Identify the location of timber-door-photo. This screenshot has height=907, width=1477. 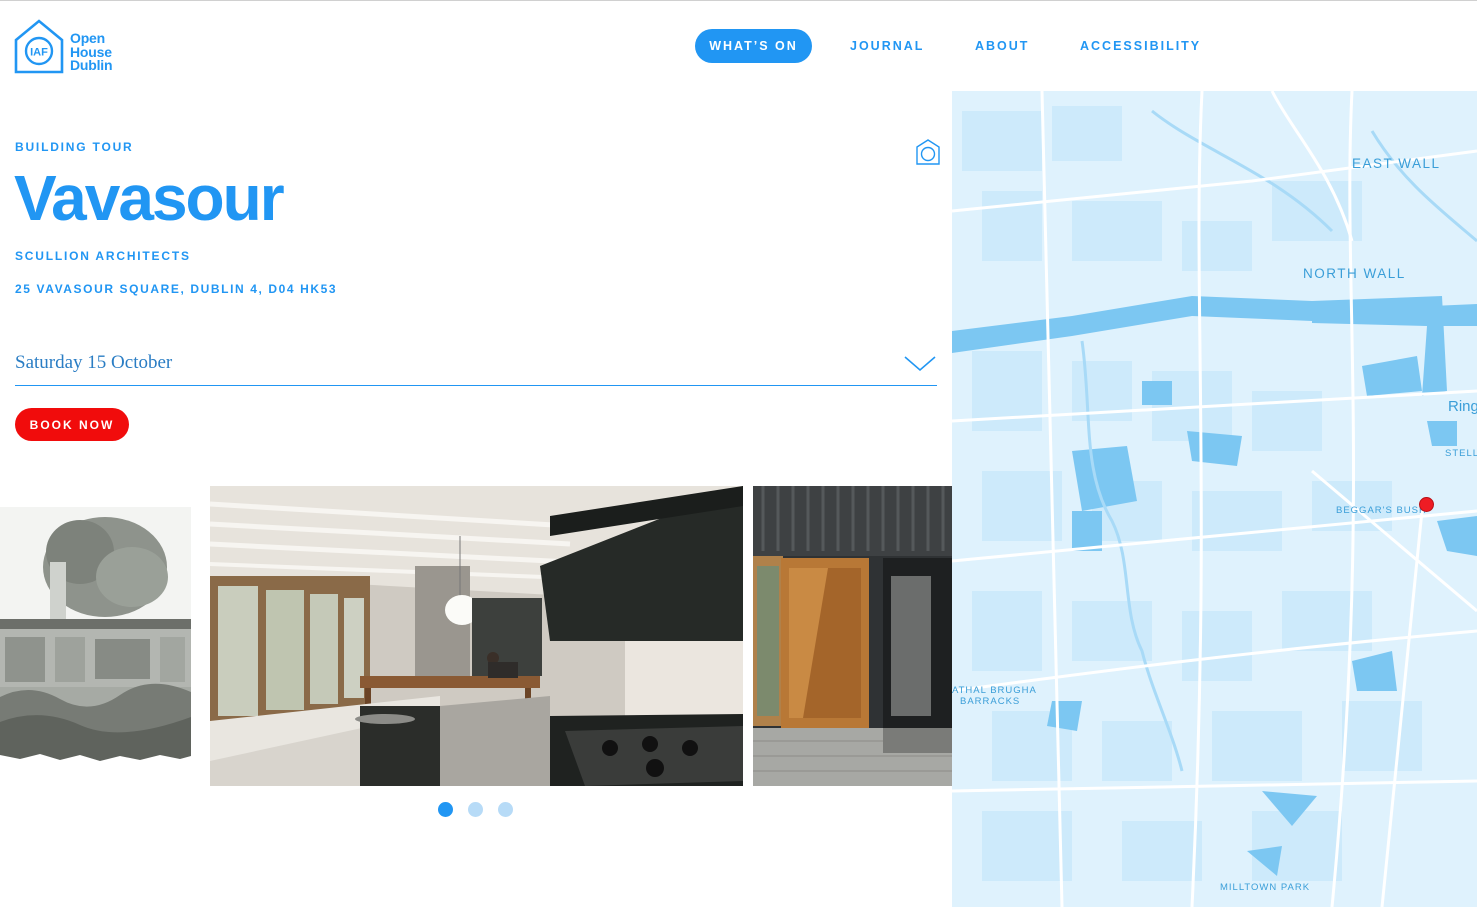
(852, 636).